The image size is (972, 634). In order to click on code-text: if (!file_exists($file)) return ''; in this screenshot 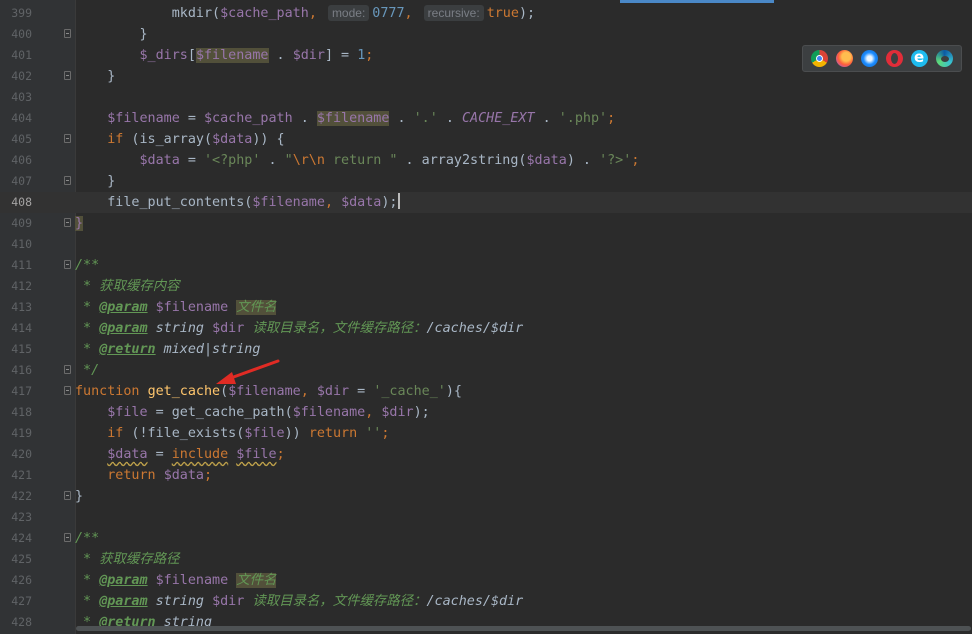, I will do `click(232, 433)`.